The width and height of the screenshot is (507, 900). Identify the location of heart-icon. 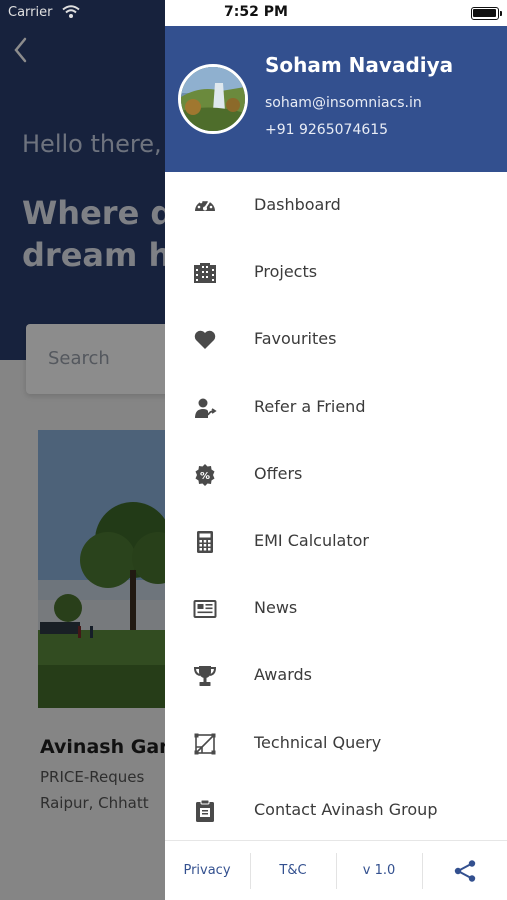
(205, 340).